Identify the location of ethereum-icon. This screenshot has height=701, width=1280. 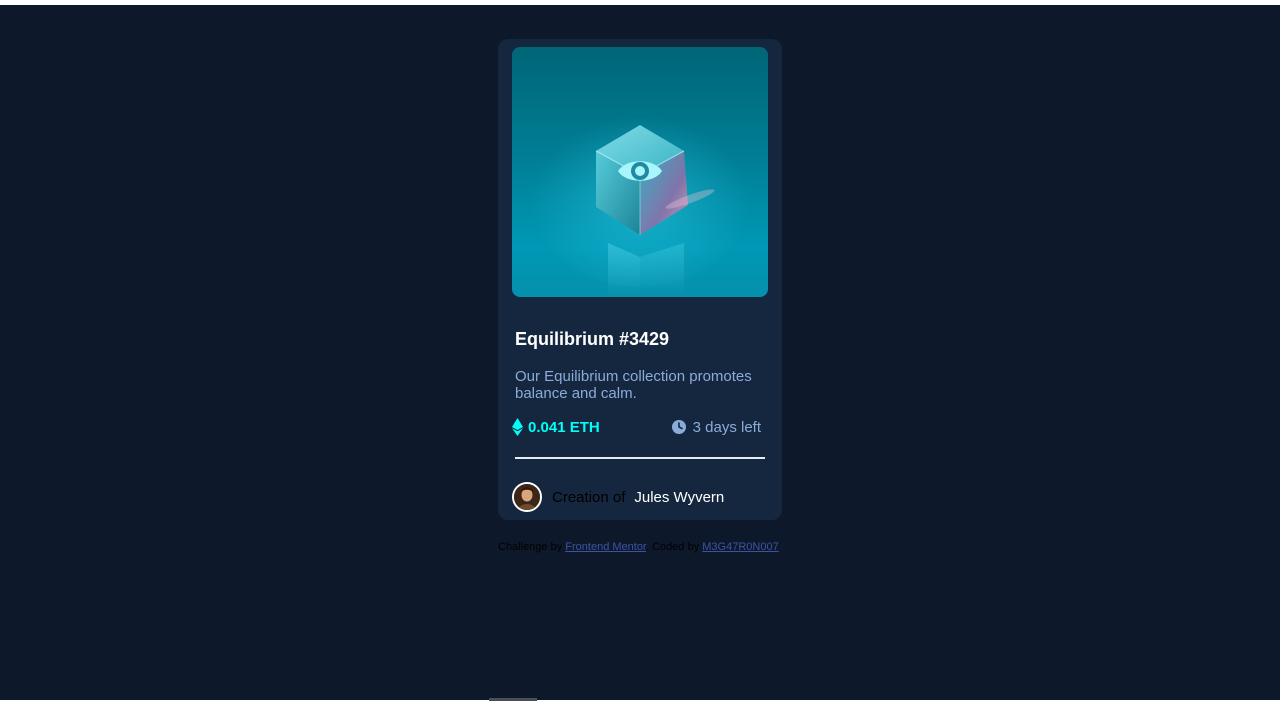
(517, 427).